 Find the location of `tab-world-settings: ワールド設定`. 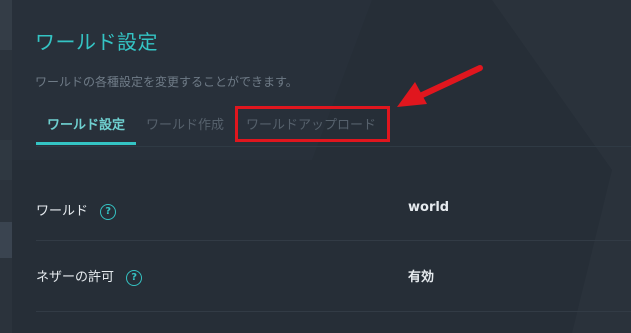

tab-world-settings: ワールド設定 is located at coordinates (86, 126).